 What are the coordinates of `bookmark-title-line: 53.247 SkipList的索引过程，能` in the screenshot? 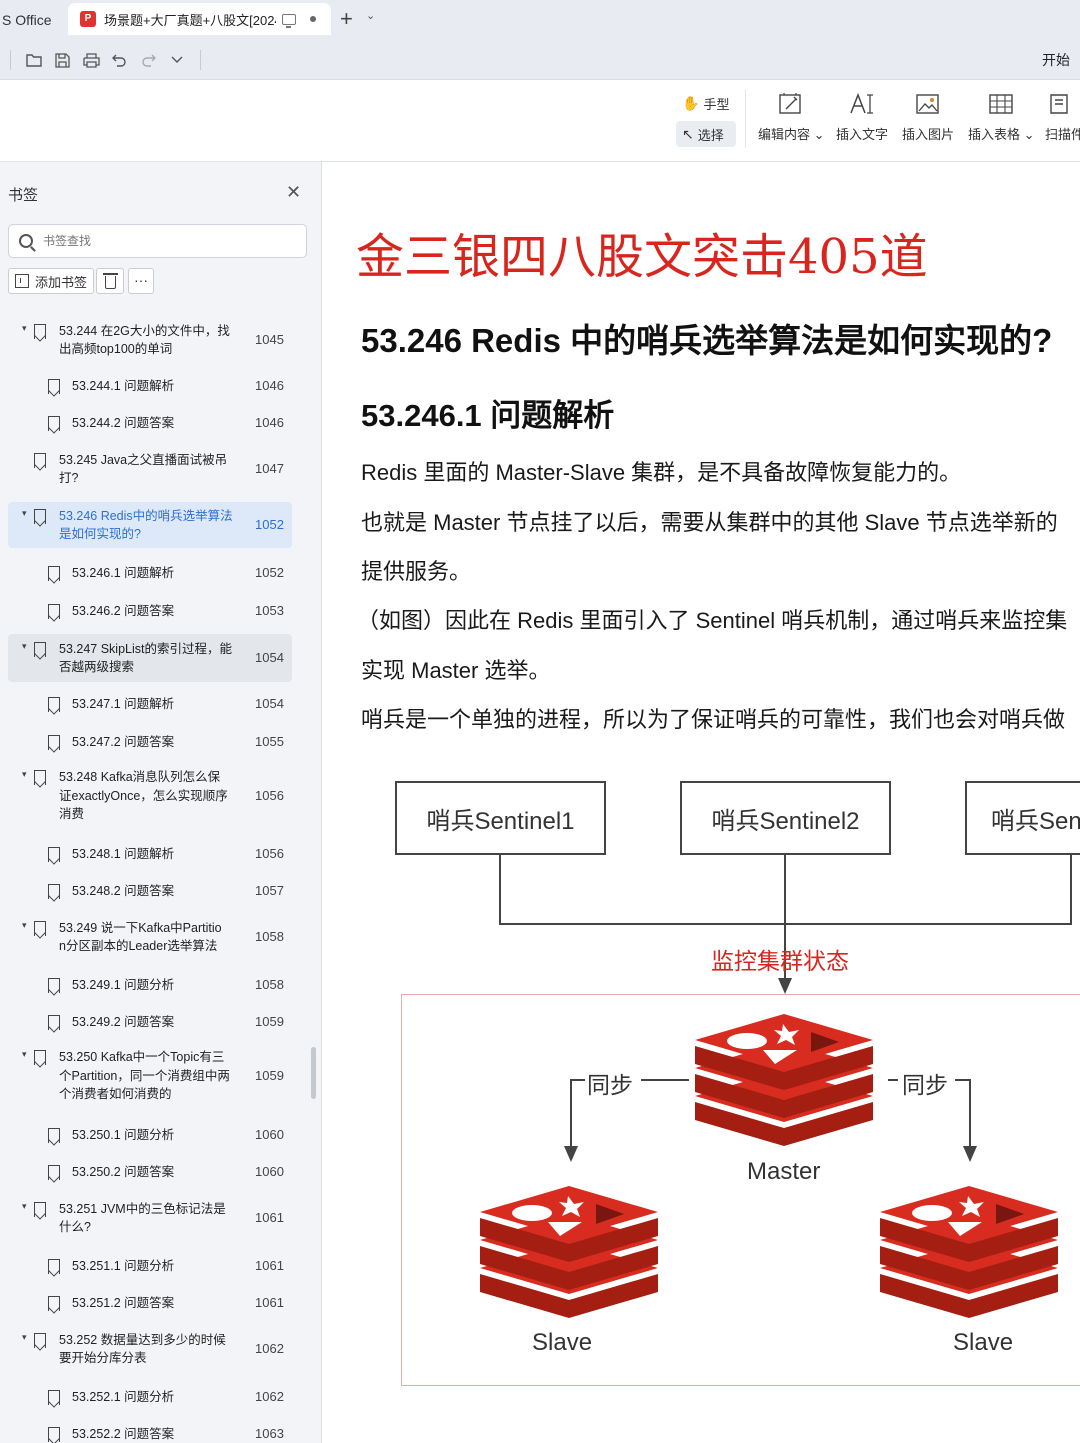 It's located at (145, 648).